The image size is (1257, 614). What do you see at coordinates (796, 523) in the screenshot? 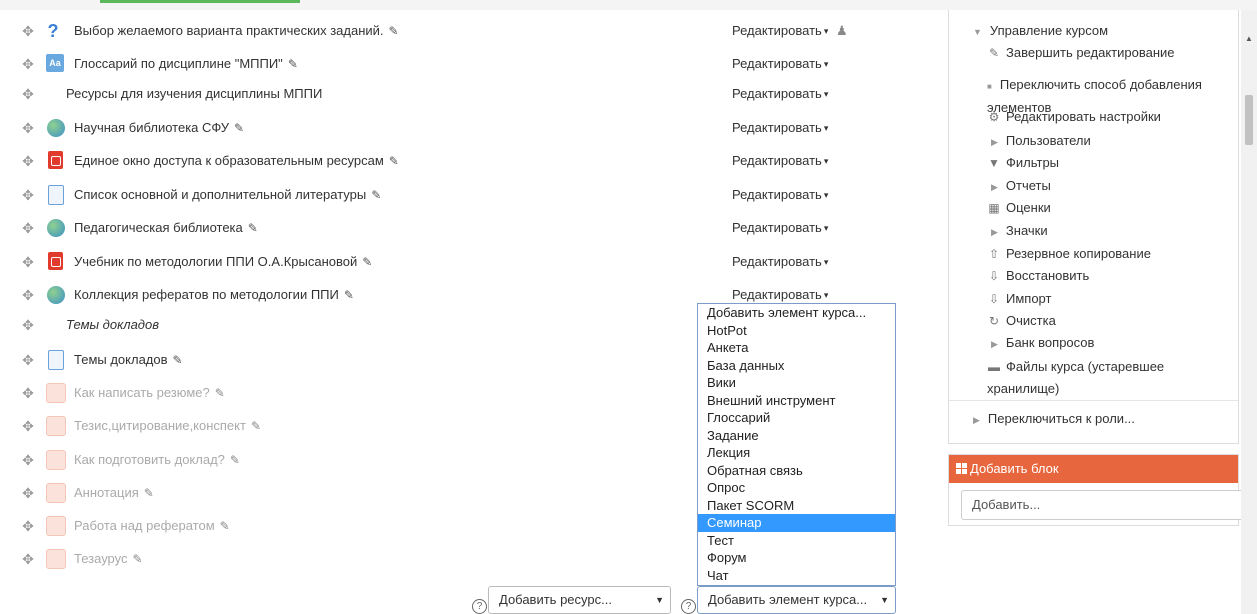
I see `dropdown-option: Семинар` at bounding box center [796, 523].